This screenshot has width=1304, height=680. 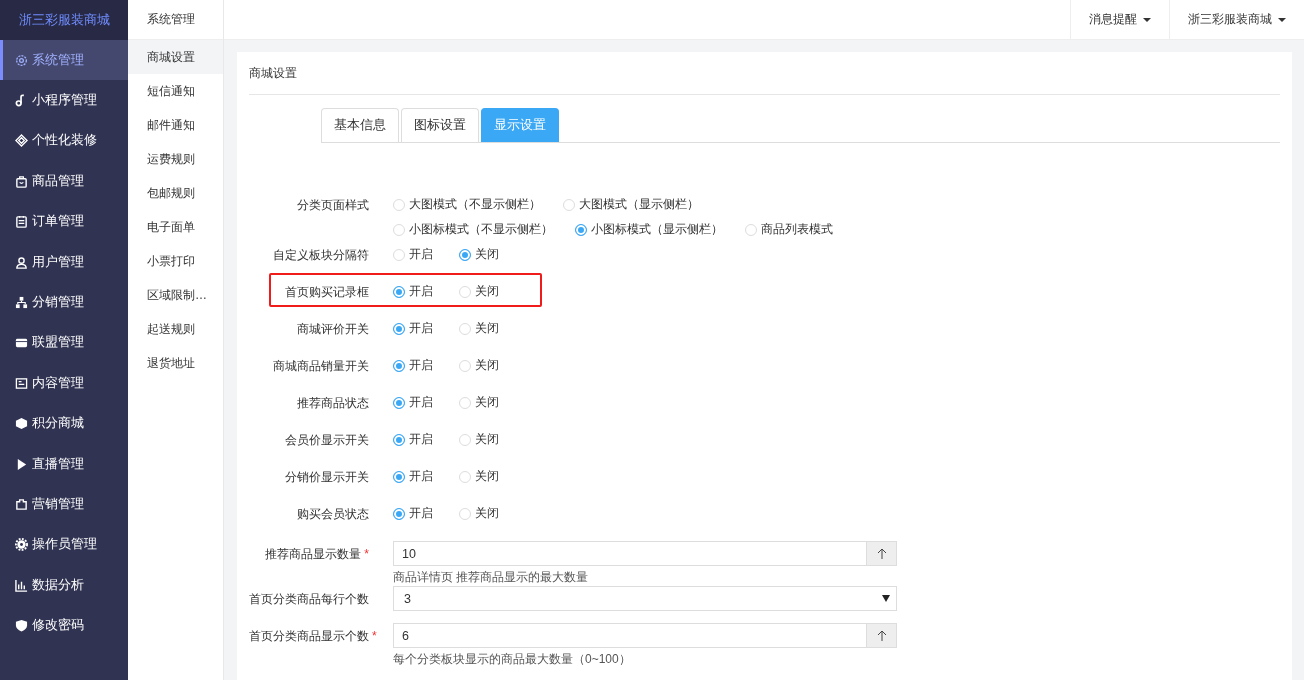 I want to click on sidebar-item: 营销管理, so click(x=64, y=504).